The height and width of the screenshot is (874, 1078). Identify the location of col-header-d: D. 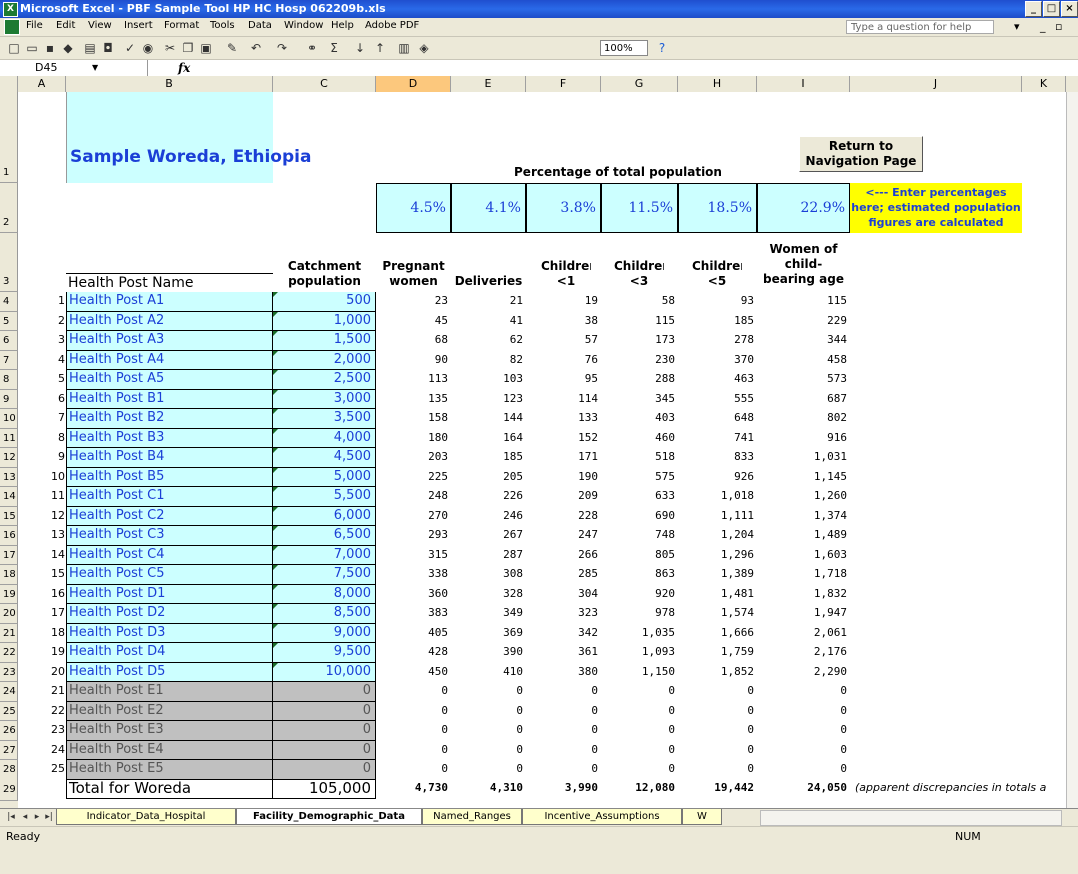
(413, 84).